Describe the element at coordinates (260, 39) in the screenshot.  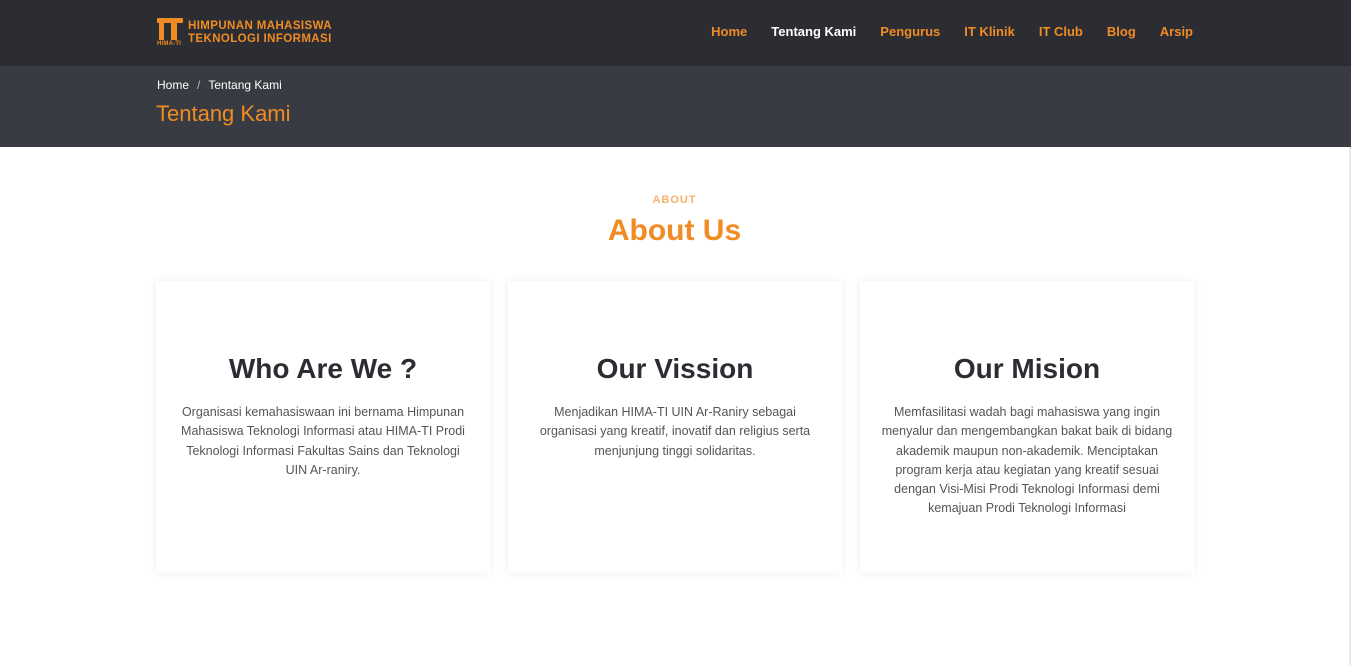
I see `logo-line-2: TEKNOLOGI INFORMASI` at that location.